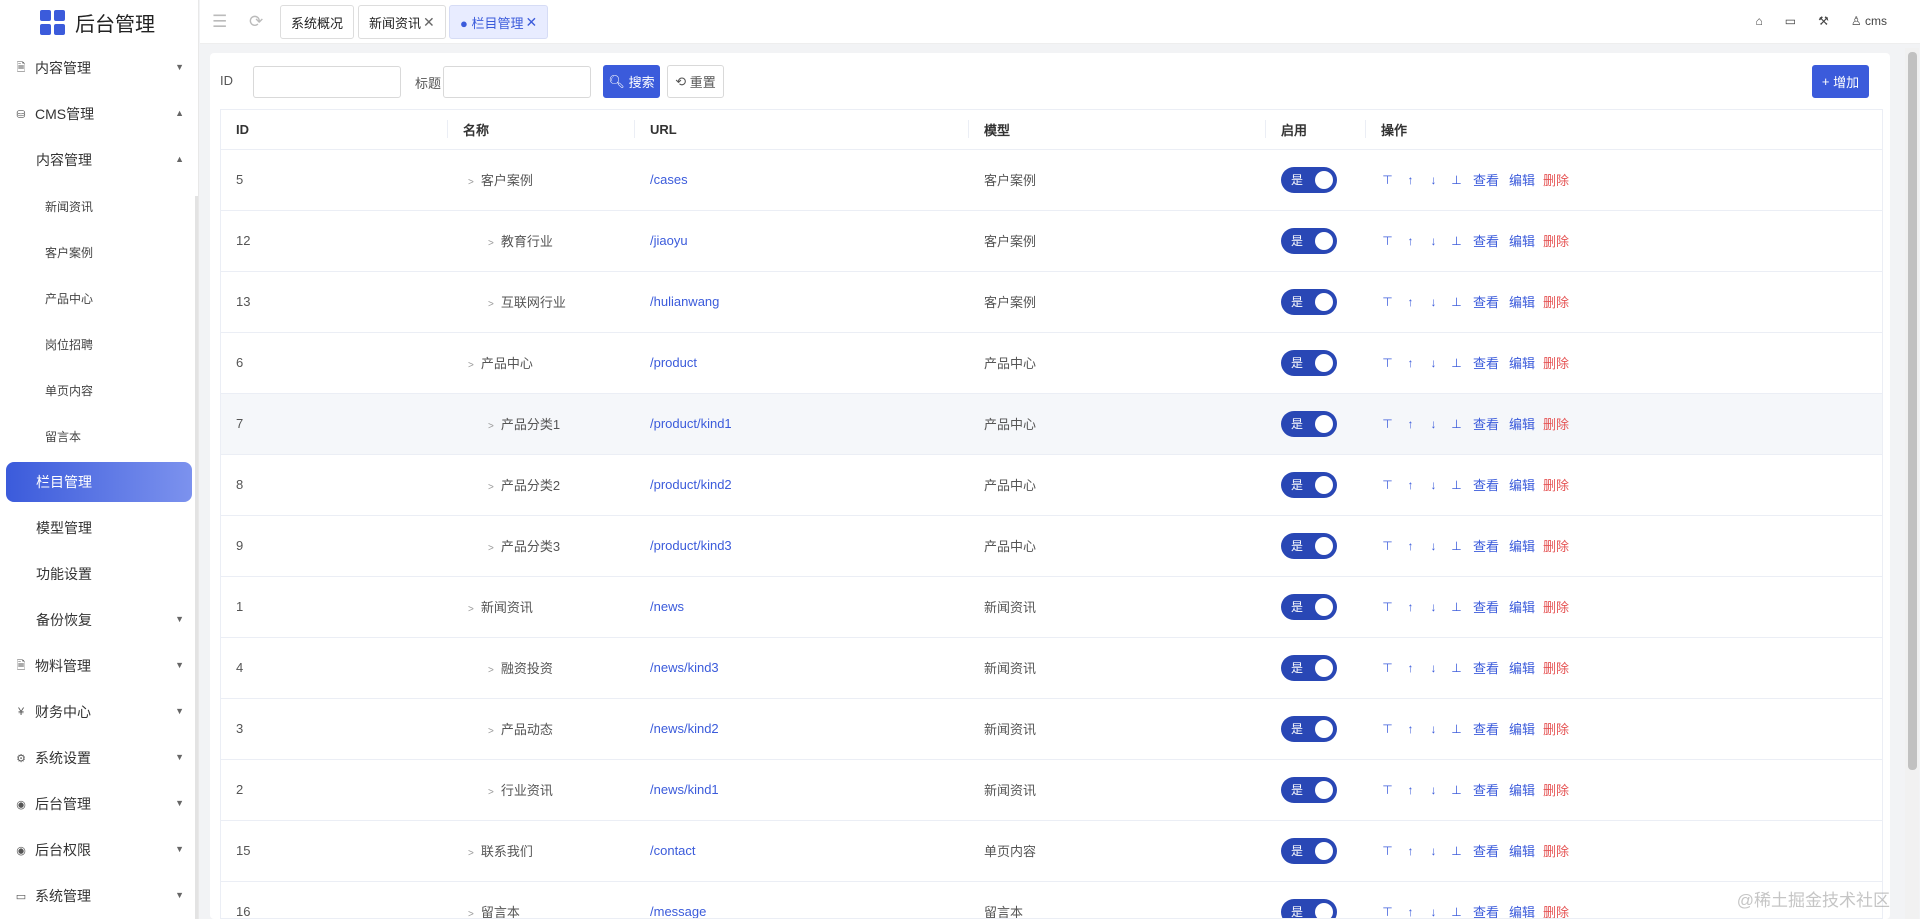  I want to click on reset-button: ⟲ 重置, so click(695, 81).